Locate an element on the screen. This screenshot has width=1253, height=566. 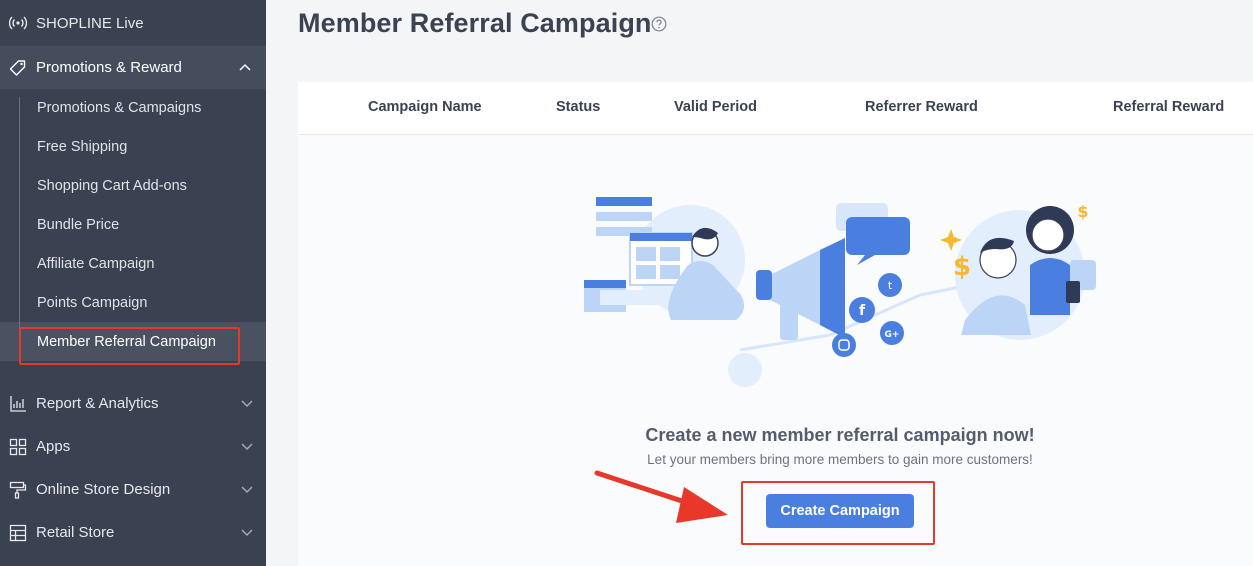
column-header-referral-reward: Referral Reward is located at coordinates (1169, 107).